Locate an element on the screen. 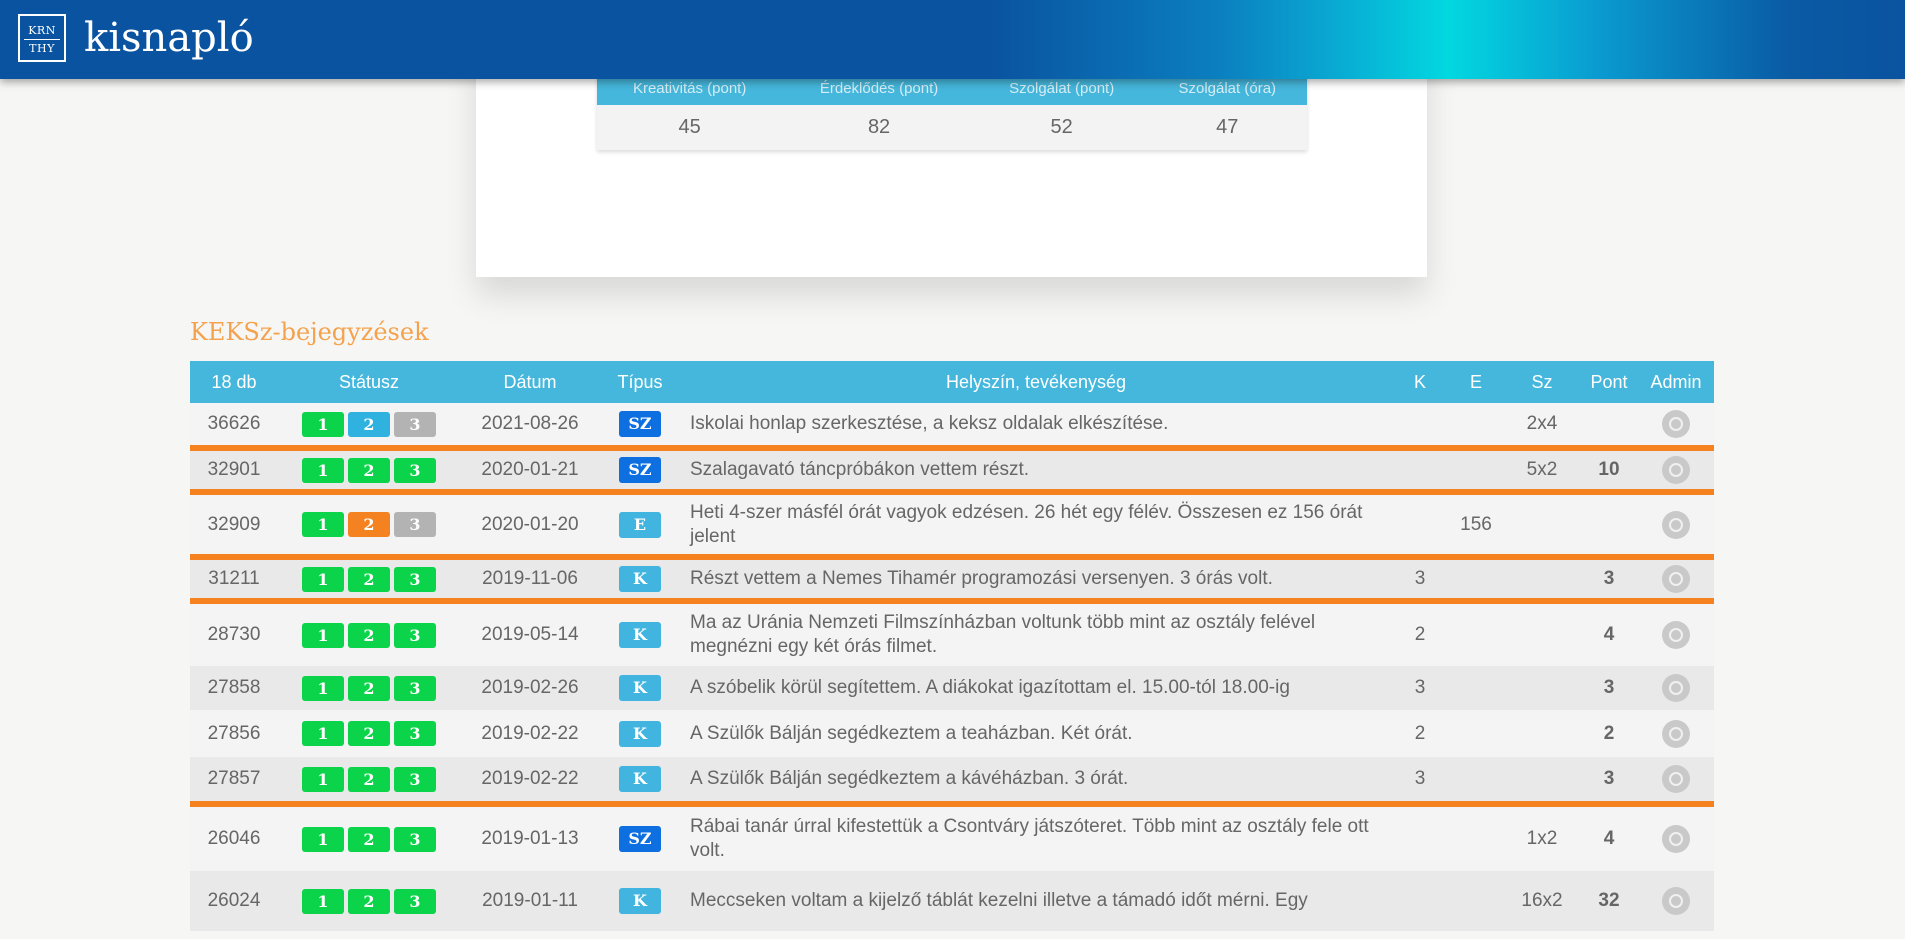 The image size is (1905, 939). entry-date: 2019-01-13 is located at coordinates (530, 836).